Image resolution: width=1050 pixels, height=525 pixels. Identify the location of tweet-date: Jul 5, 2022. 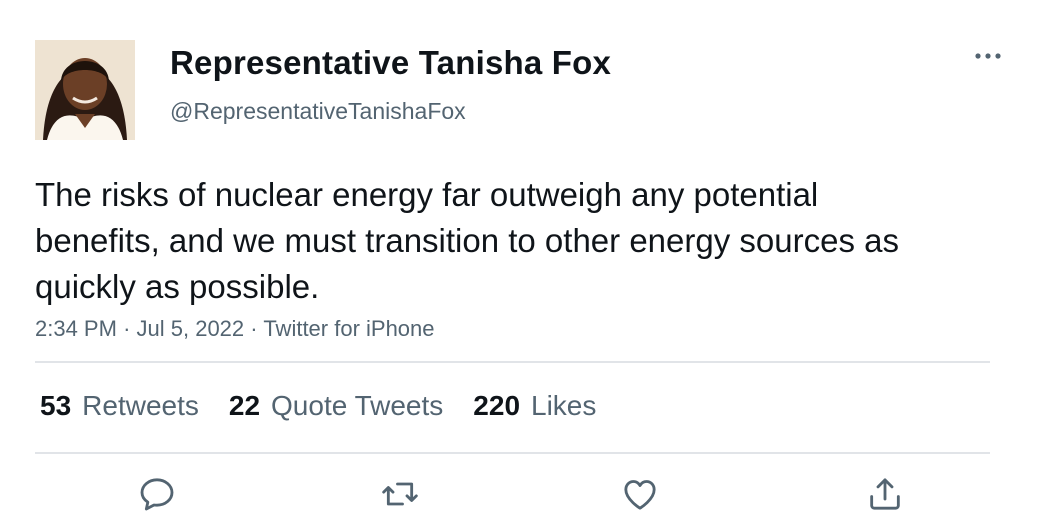
(191, 328).